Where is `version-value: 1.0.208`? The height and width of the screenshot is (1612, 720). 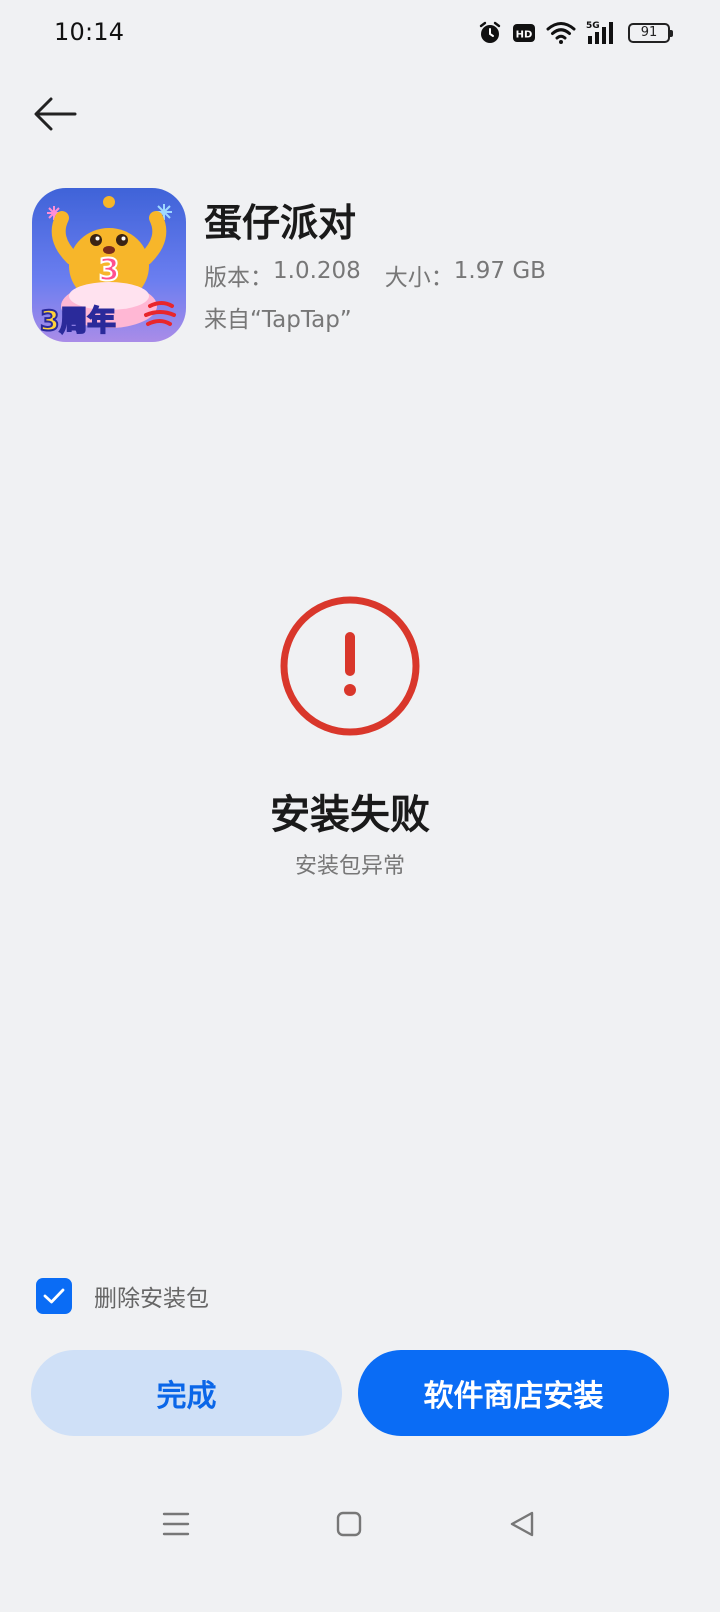
version-value: 1.0.208 is located at coordinates (317, 271).